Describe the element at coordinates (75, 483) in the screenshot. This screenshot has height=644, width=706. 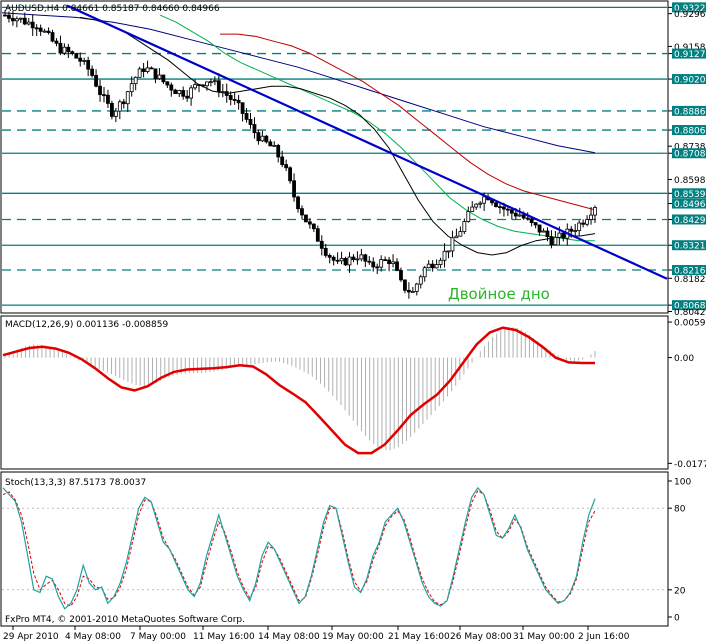
I see `stoch-header: Stoch(13,3,3) 87.5173 78.0037` at that location.